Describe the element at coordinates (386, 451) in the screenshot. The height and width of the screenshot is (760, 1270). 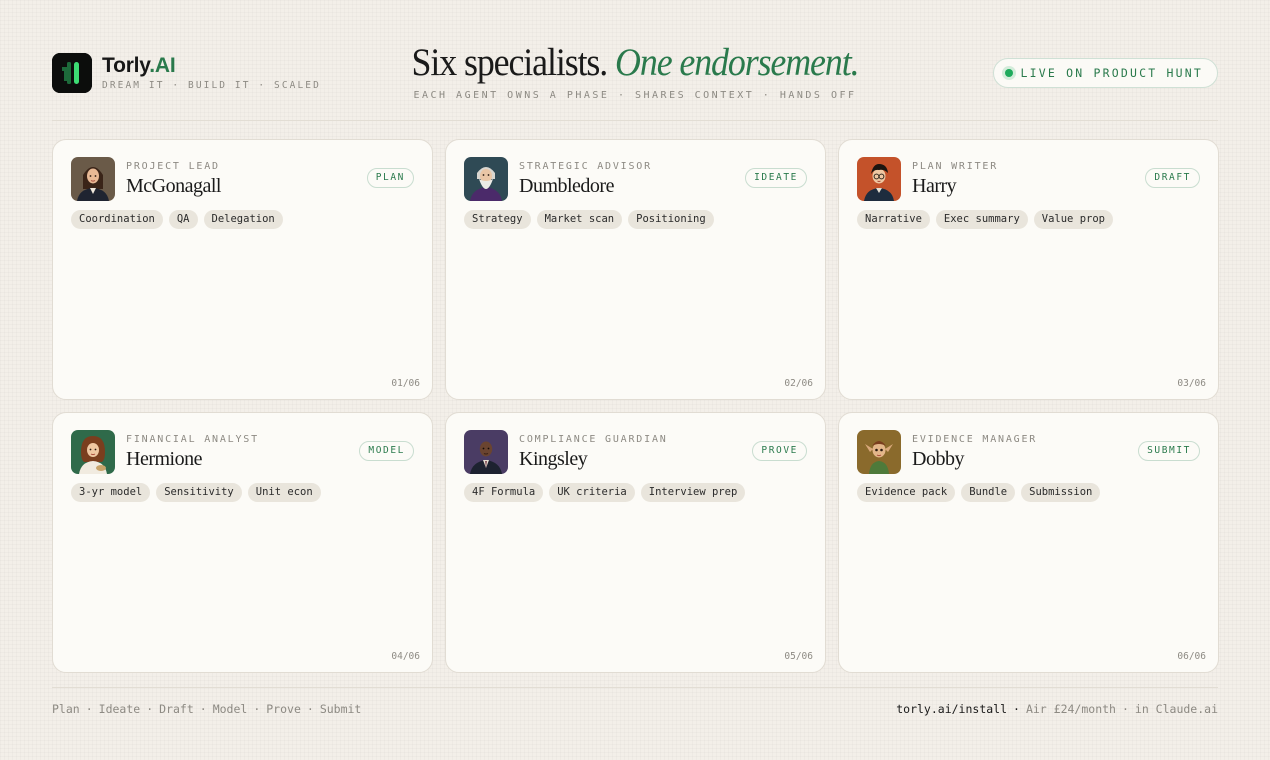
I see `phase-badge-model: MODEL` at that location.